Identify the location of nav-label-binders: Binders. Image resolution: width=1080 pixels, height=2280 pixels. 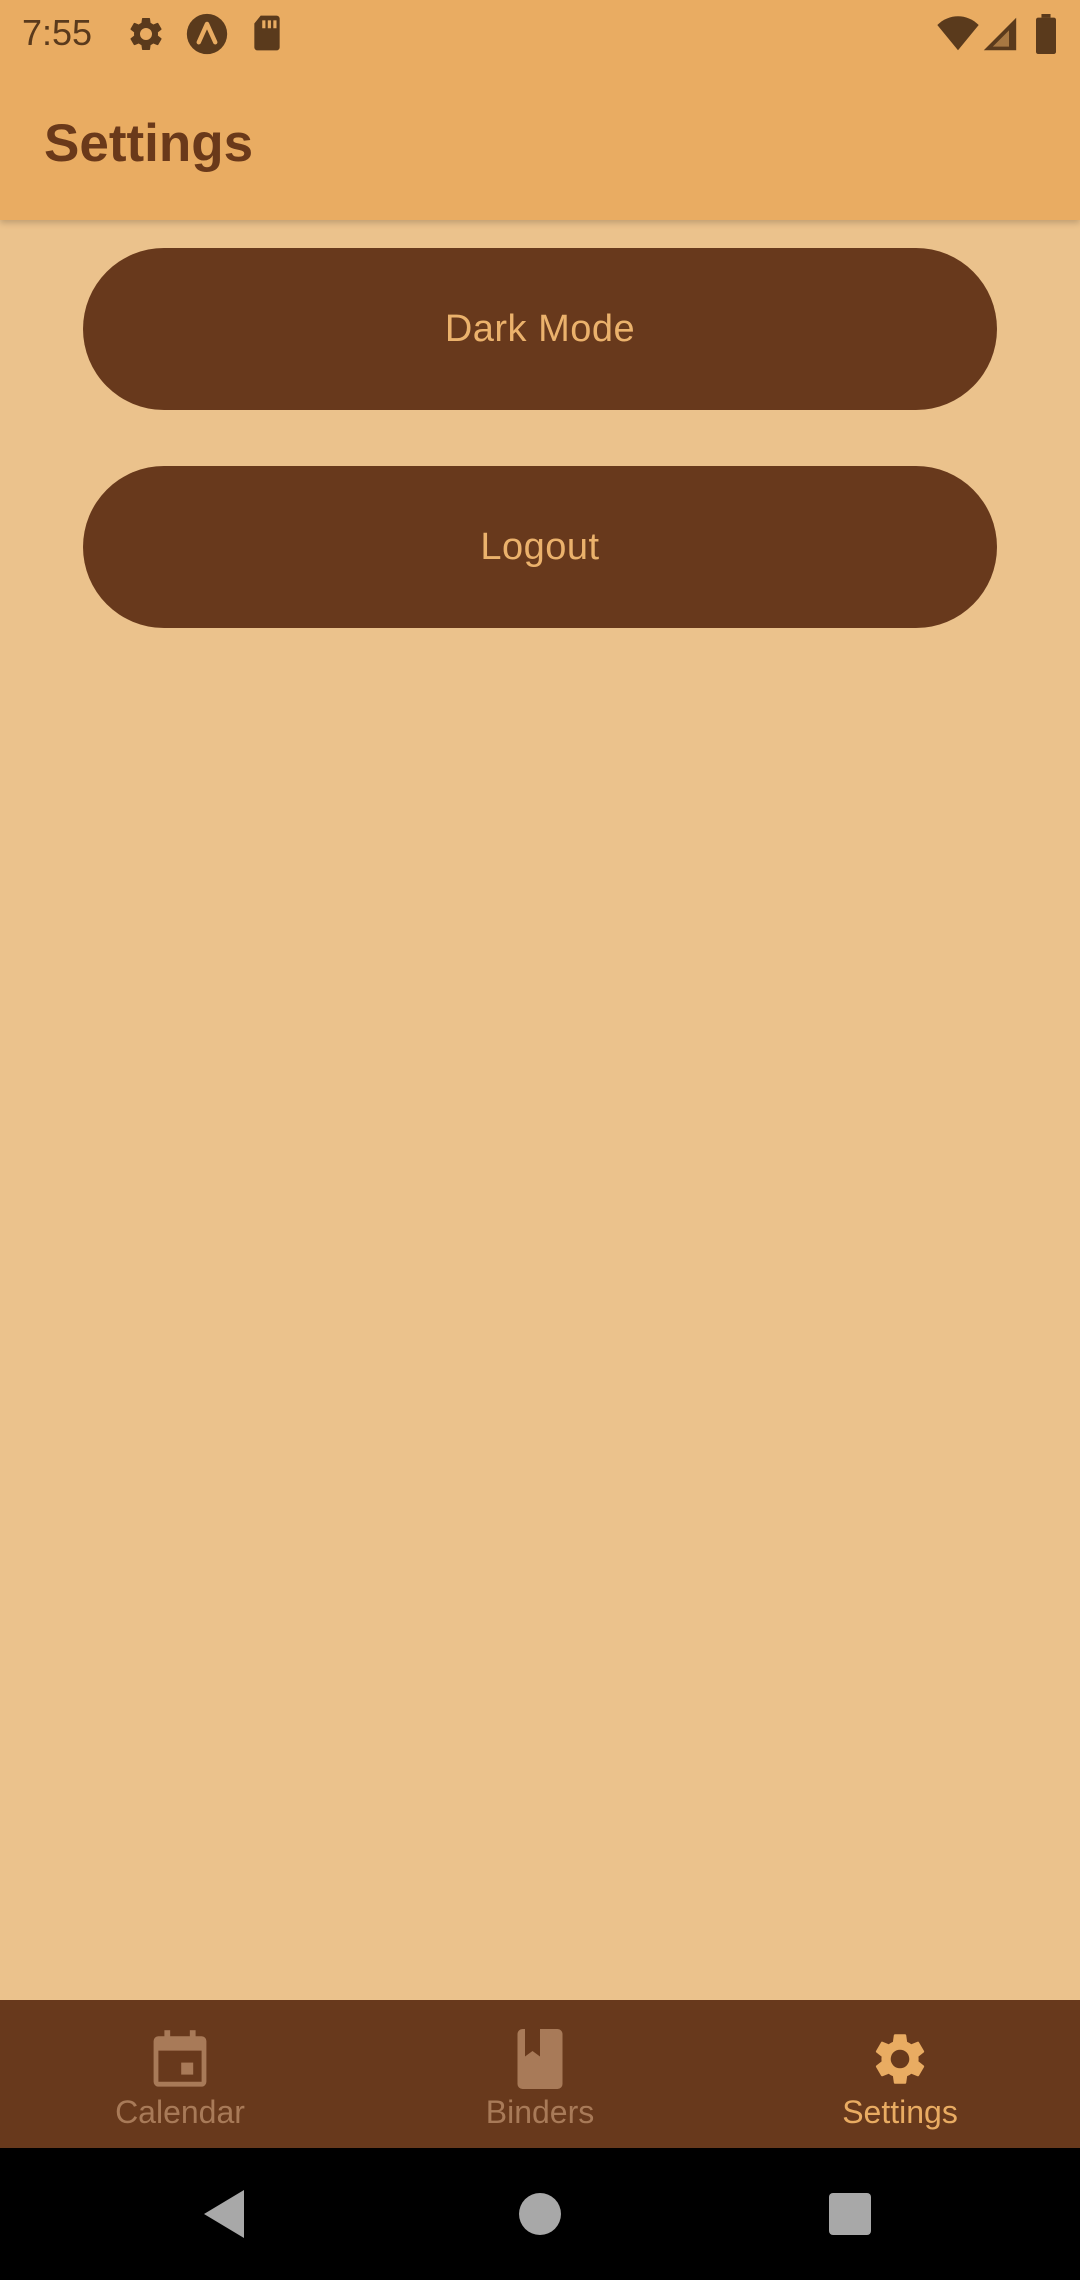
(540, 2112).